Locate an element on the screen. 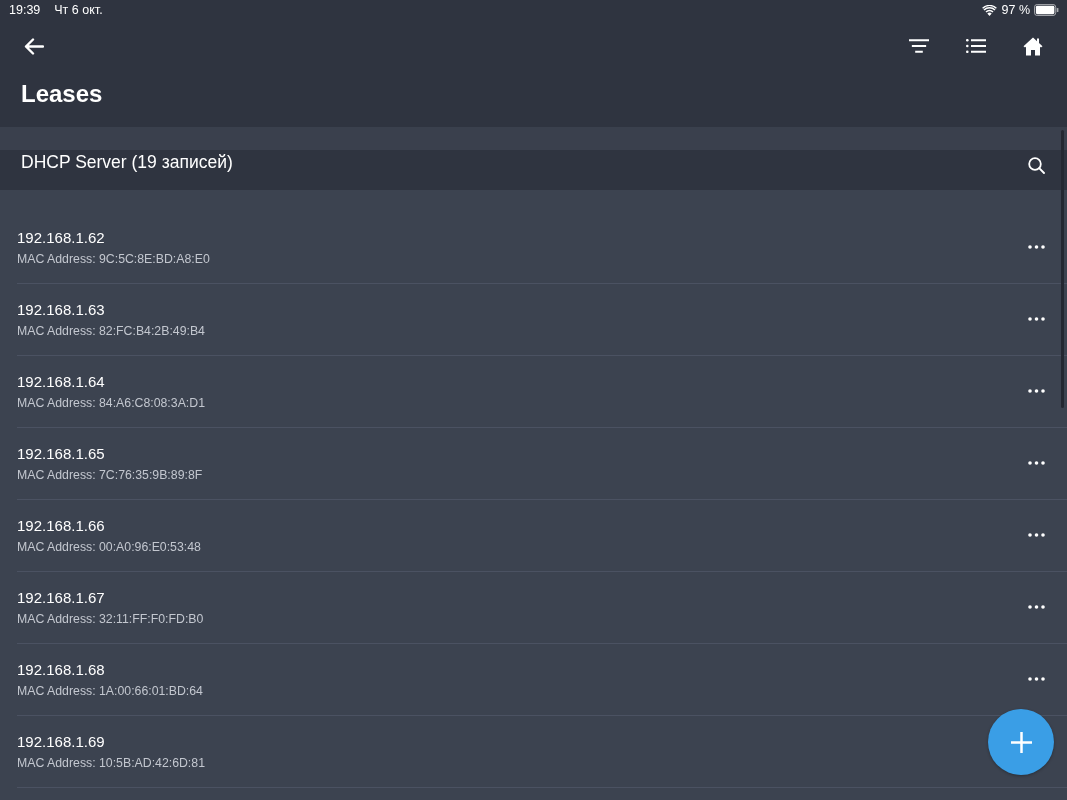 The image size is (1067, 800). ip-address: 192.168.1.65 is located at coordinates (61, 454).